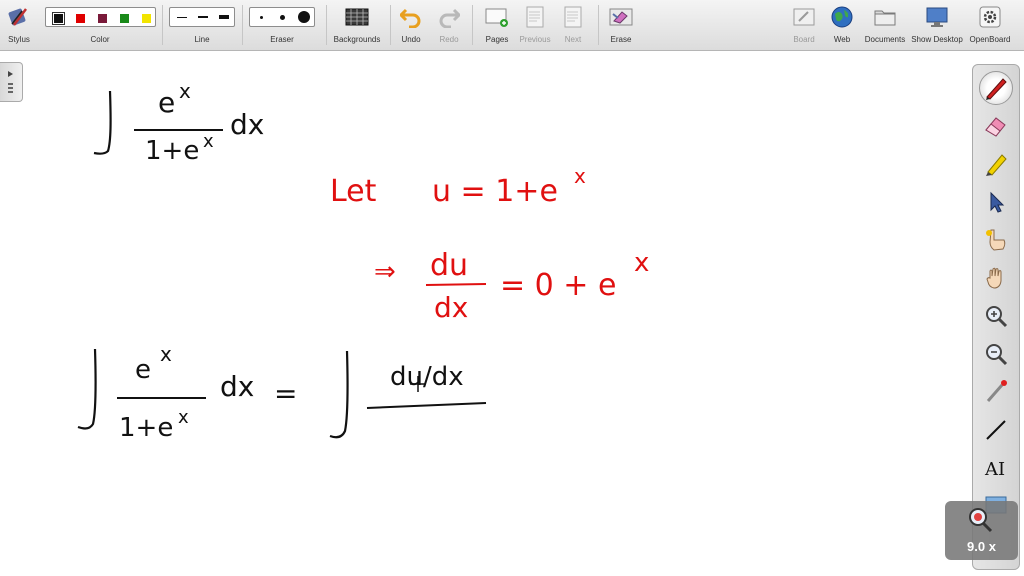 This screenshot has width=1024, height=576. Describe the element at coordinates (410, 18) in the screenshot. I see `undo-icon` at that location.